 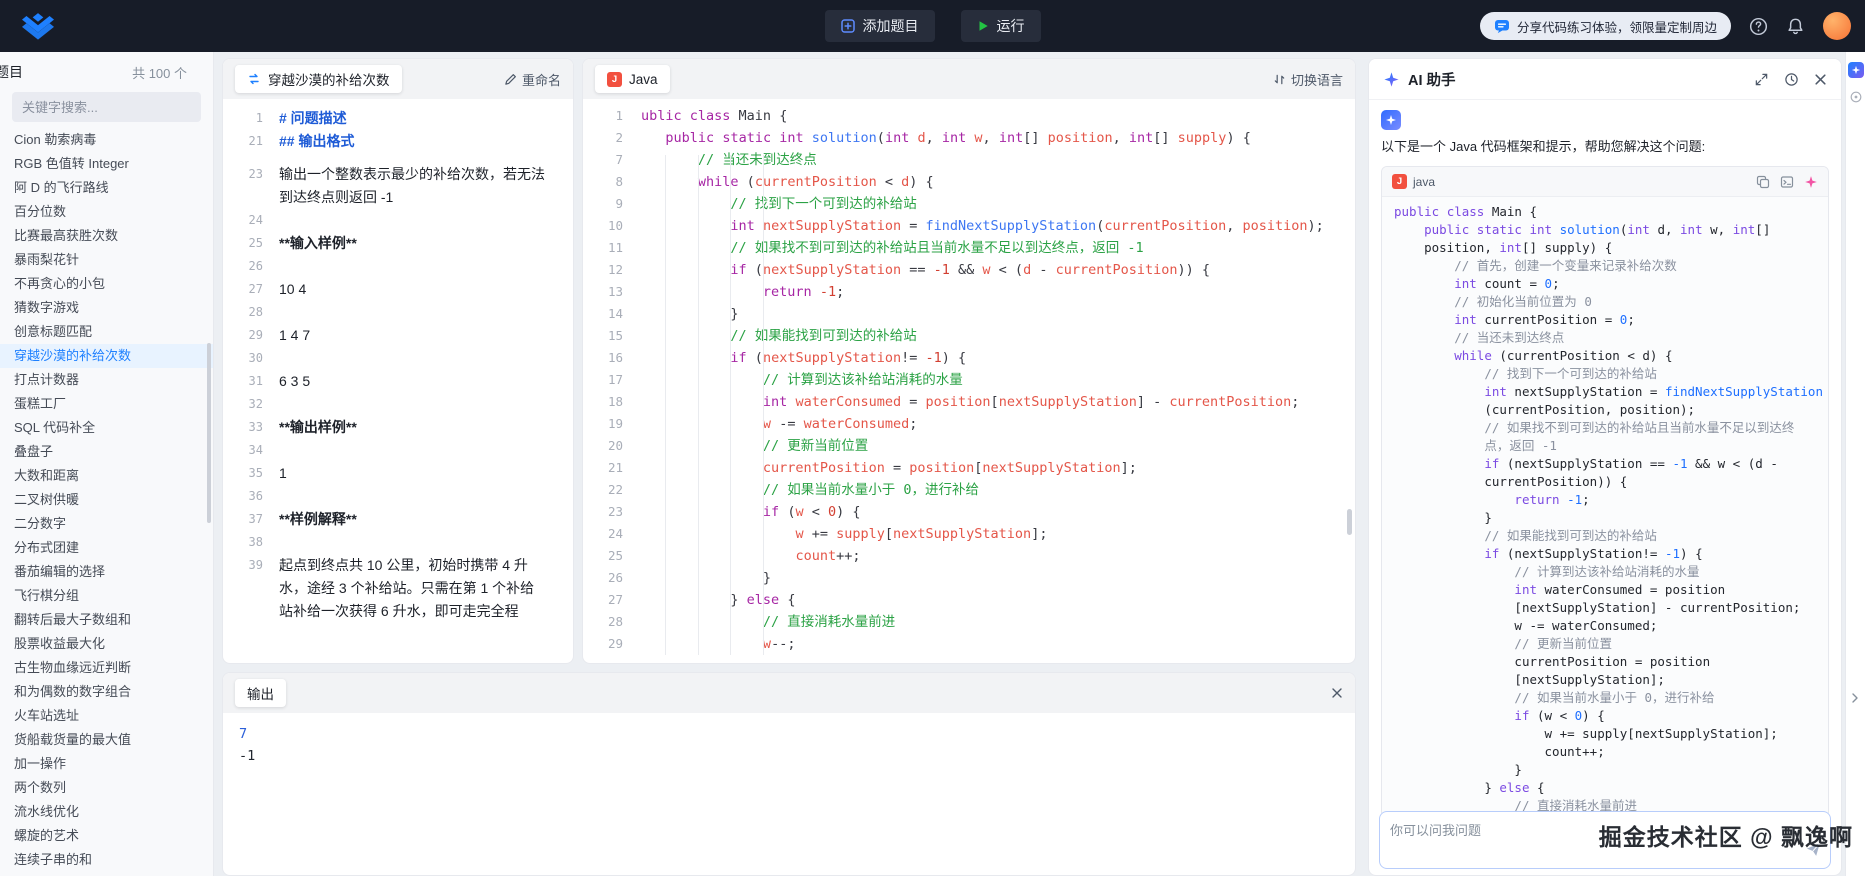 I want to click on notifications-button, so click(x=1795, y=26).